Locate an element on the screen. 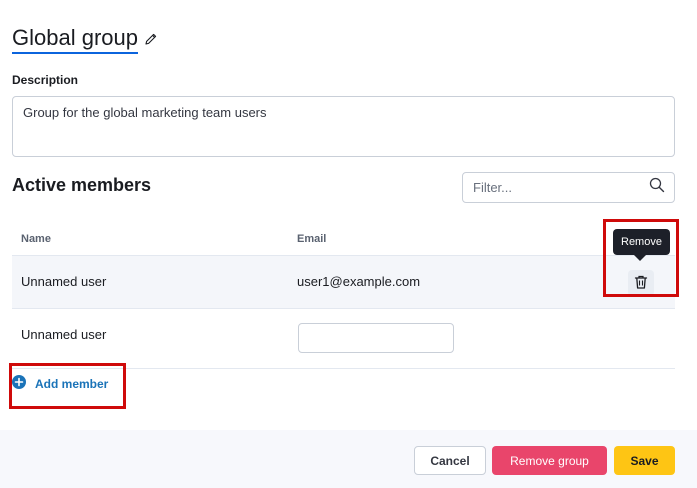 This screenshot has height=488, width=697. cancel-button: Cancel is located at coordinates (450, 460).